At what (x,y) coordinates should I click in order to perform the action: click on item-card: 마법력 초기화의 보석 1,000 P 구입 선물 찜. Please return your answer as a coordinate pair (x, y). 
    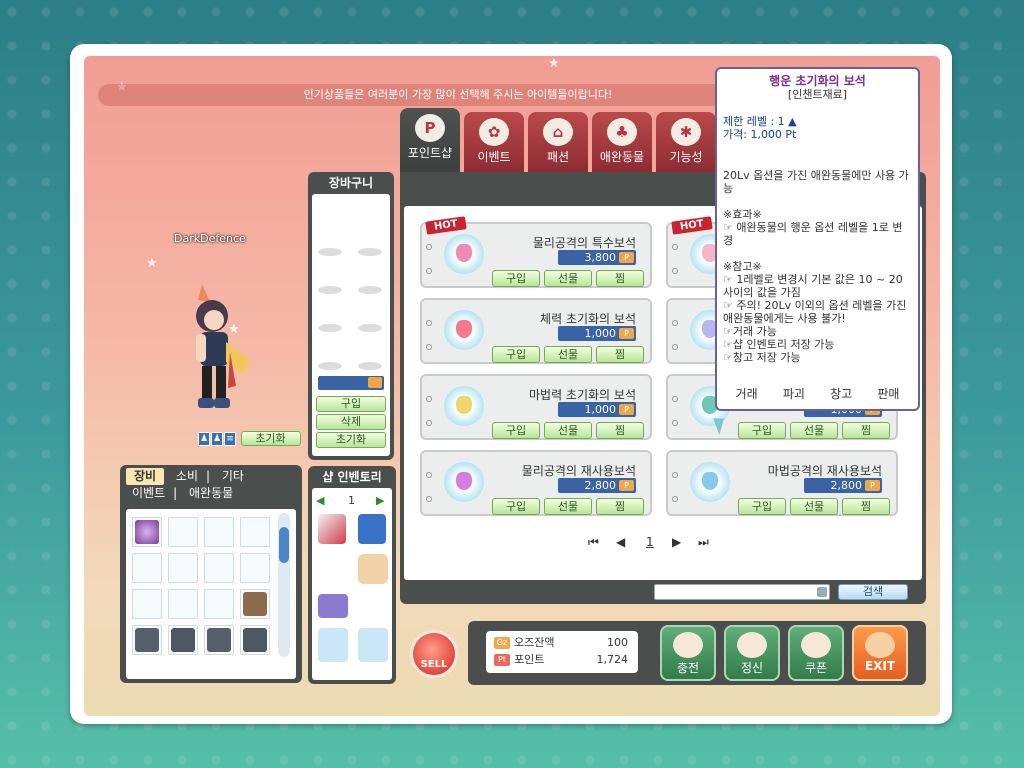
    Looking at the image, I should click on (536, 407).